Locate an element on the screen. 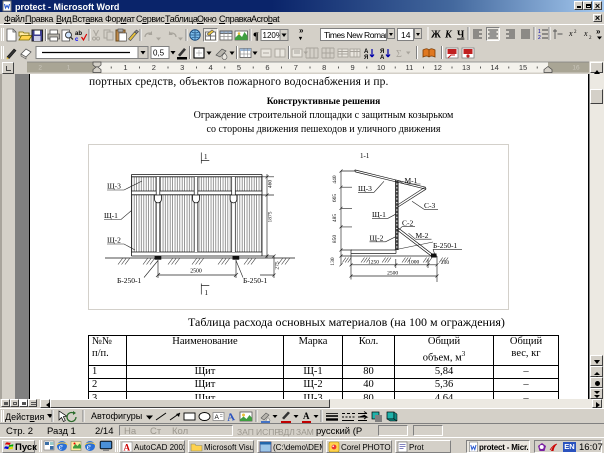 The height and width of the screenshot is (453, 604). svg-text: 485 is located at coordinates (335, 218).